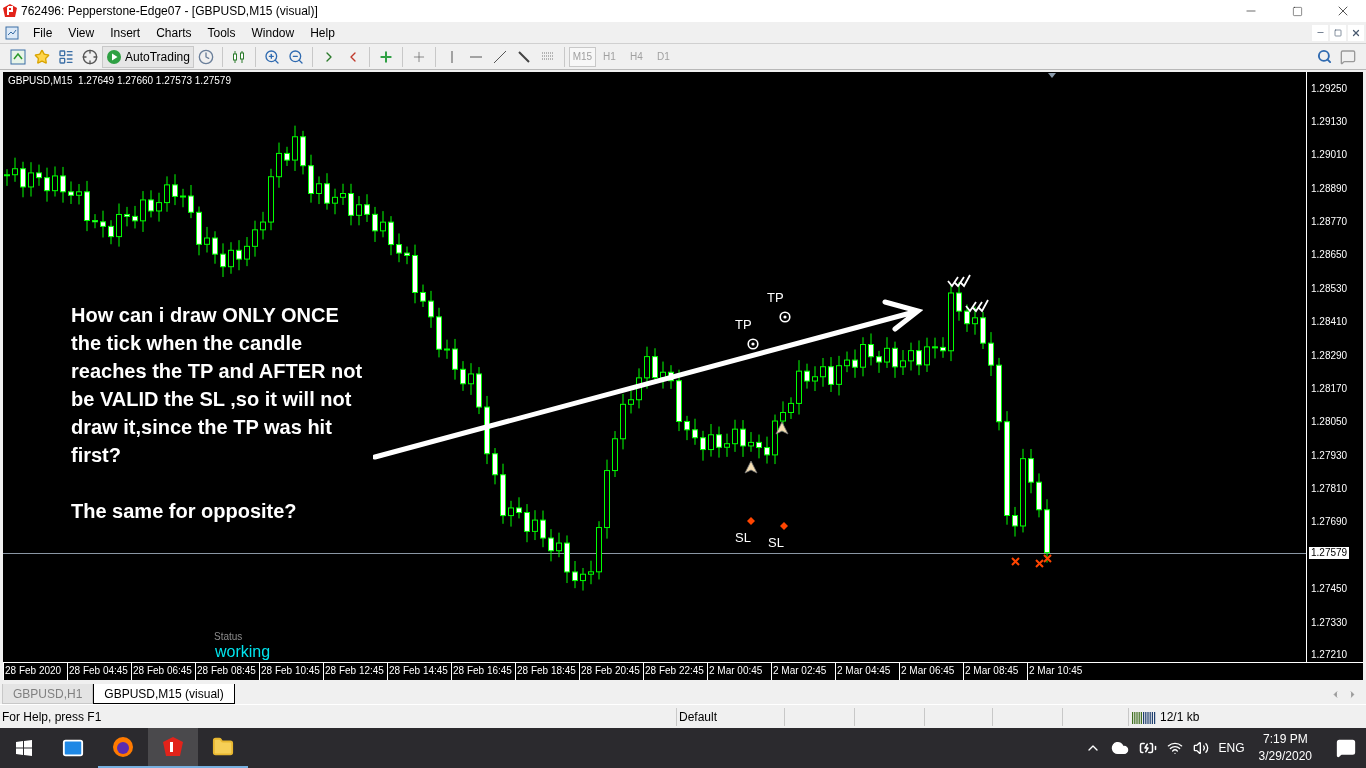 The height and width of the screenshot is (768, 1366). What do you see at coordinates (174, 32) in the screenshot?
I see `menu-item: Charts` at bounding box center [174, 32].